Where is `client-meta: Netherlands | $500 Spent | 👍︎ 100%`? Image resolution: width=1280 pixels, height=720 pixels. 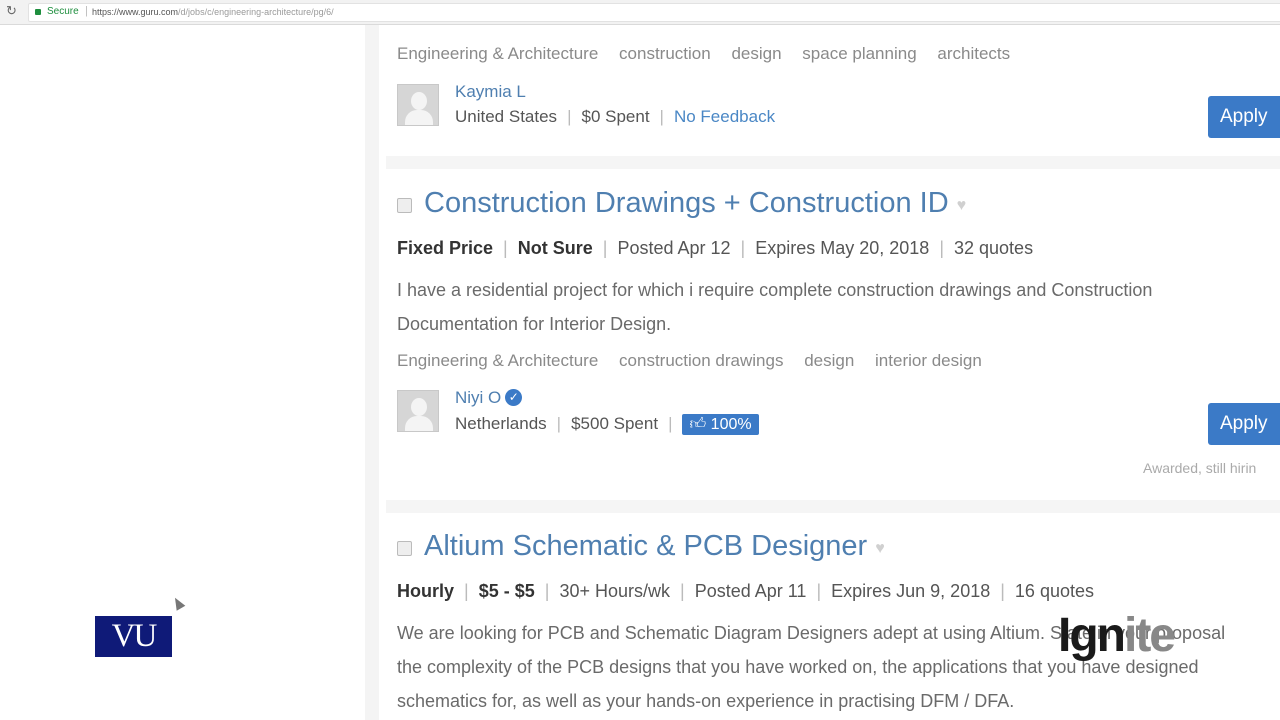
client-meta: Netherlands | $500 Spent | 👍︎ 100% is located at coordinates (607, 424).